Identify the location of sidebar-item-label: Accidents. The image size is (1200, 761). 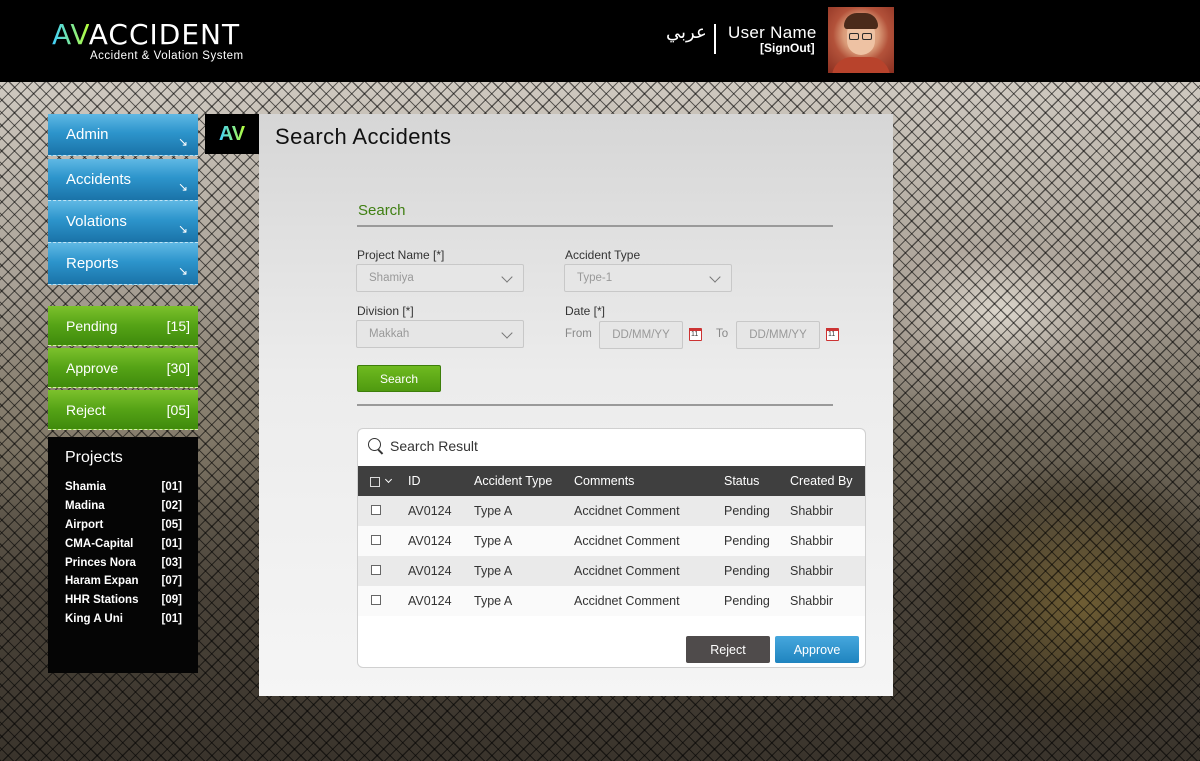
(99, 179).